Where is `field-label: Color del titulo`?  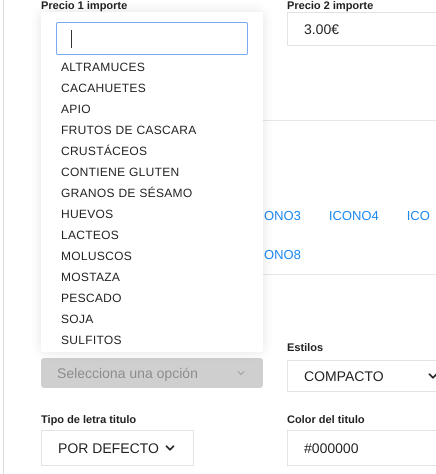
field-label: Color del titulo is located at coordinates (326, 420).